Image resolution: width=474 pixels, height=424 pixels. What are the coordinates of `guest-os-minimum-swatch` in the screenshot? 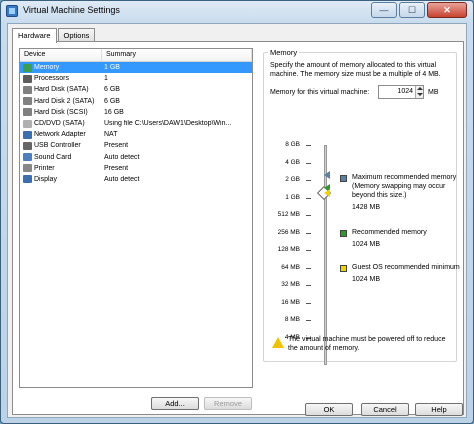 It's located at (343, 268).